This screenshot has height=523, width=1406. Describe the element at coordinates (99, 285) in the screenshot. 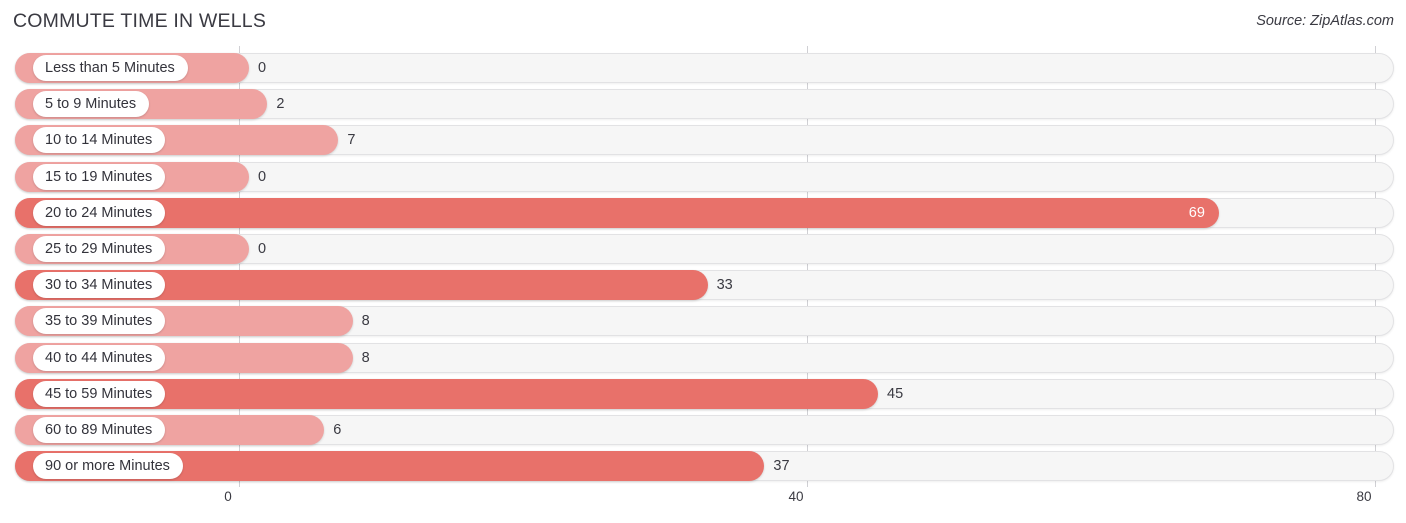

I see `bar-category-label: 30 to 34 Minutes` at that location.